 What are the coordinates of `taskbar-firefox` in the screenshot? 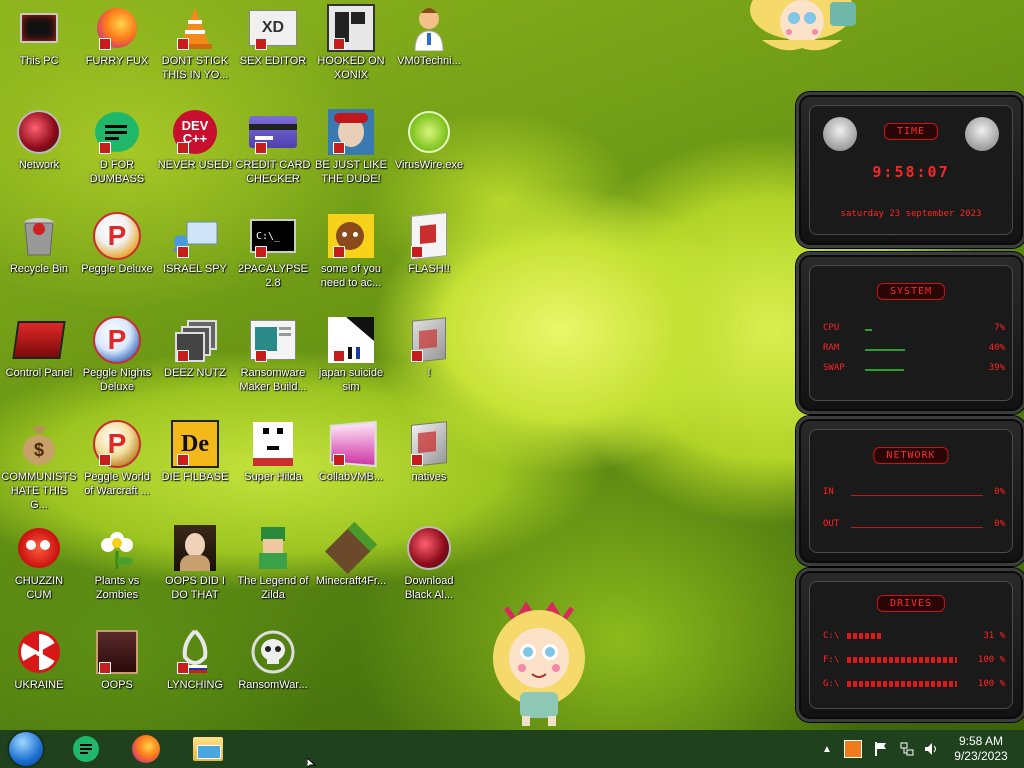 It's located at (146, 749).